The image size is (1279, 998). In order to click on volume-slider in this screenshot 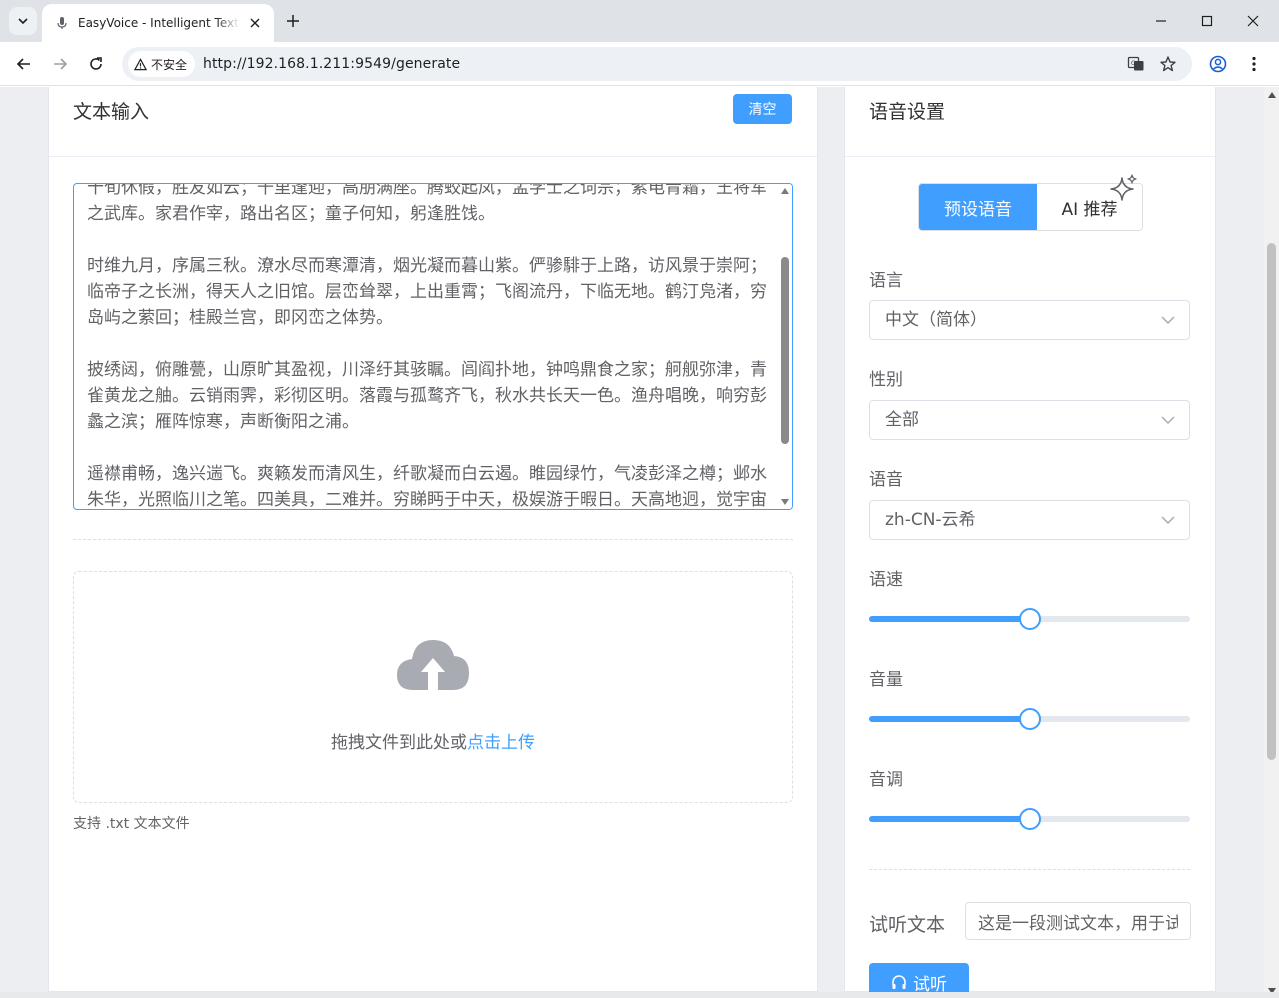, I will do `click(1029, 719)`.